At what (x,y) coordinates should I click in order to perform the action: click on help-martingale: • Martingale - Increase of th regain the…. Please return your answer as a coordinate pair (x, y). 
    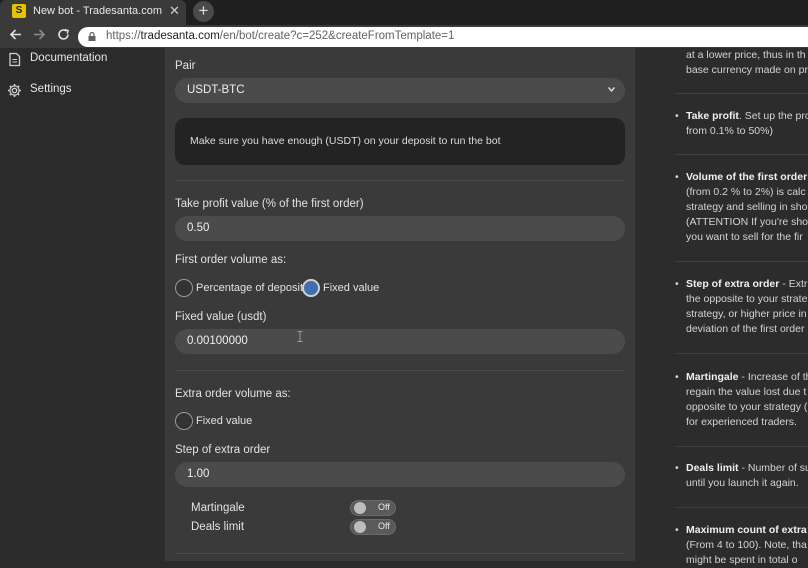
    Looking at the image, I should click on (741, 399).